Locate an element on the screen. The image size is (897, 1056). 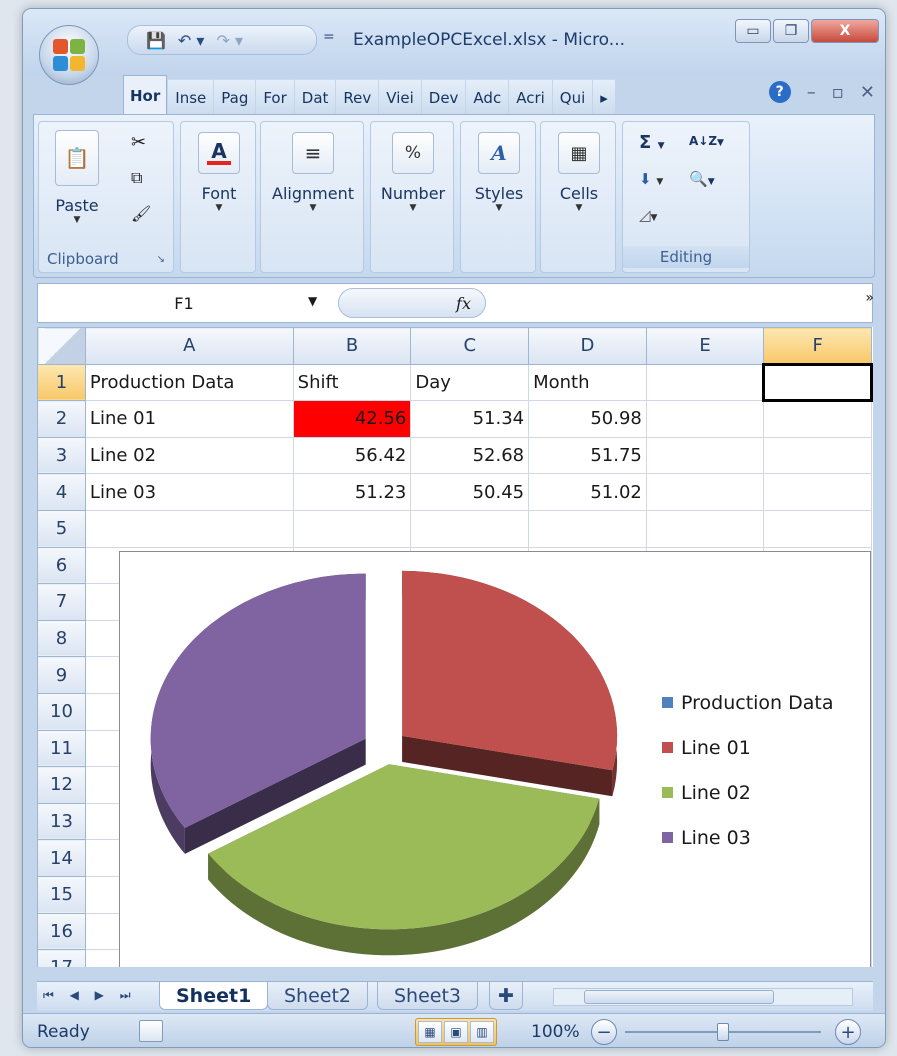
row-header-14: 14 is located at coordinates (61, 858).